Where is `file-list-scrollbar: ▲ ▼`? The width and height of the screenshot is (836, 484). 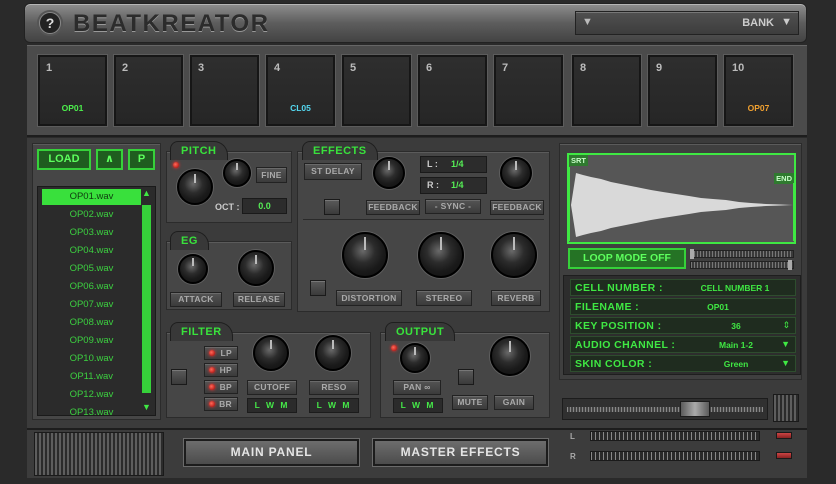 file-list-scrollbar: ▲ ▼ is located at coordinates (146, 301).